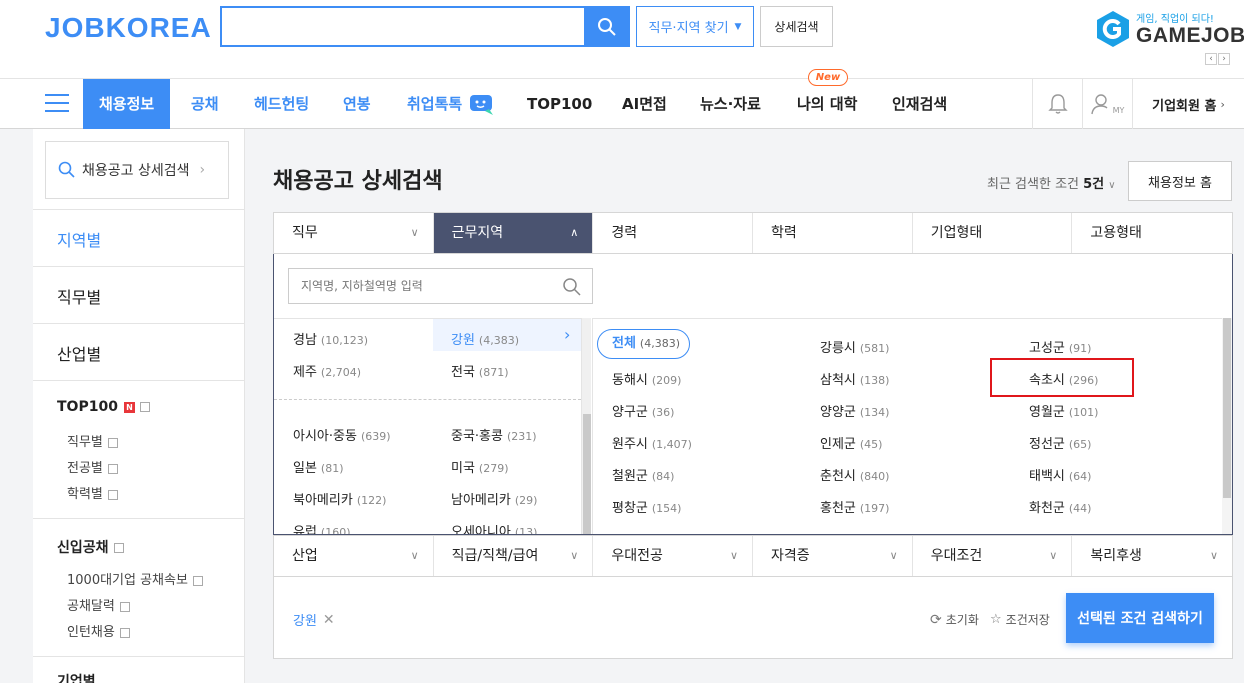 The height and width of the screenshot is (683, 1244). What do you see at coordinates (874, 508) in the screenshot?
I see `district-count: (197)` at bounding box center [874, 508].